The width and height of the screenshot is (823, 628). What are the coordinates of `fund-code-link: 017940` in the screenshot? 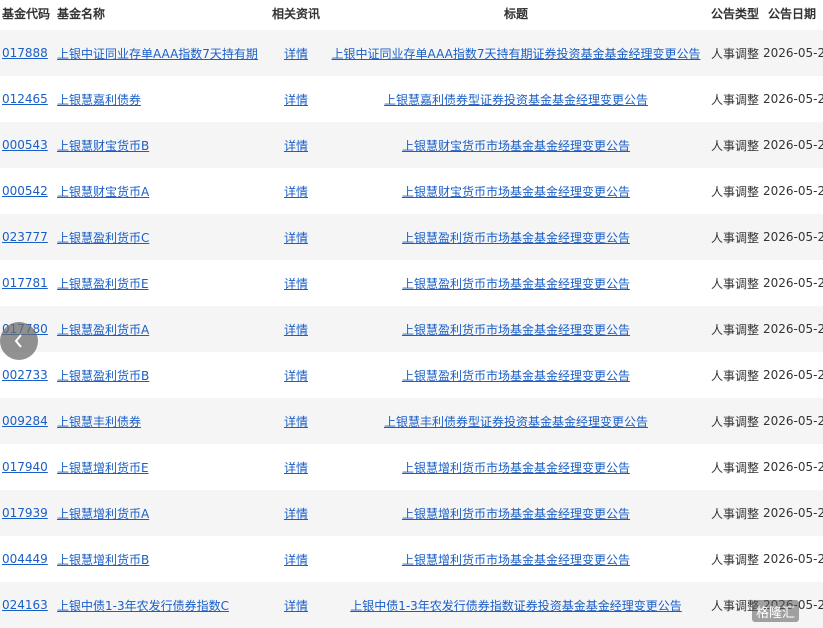 It's located at (25, 467).